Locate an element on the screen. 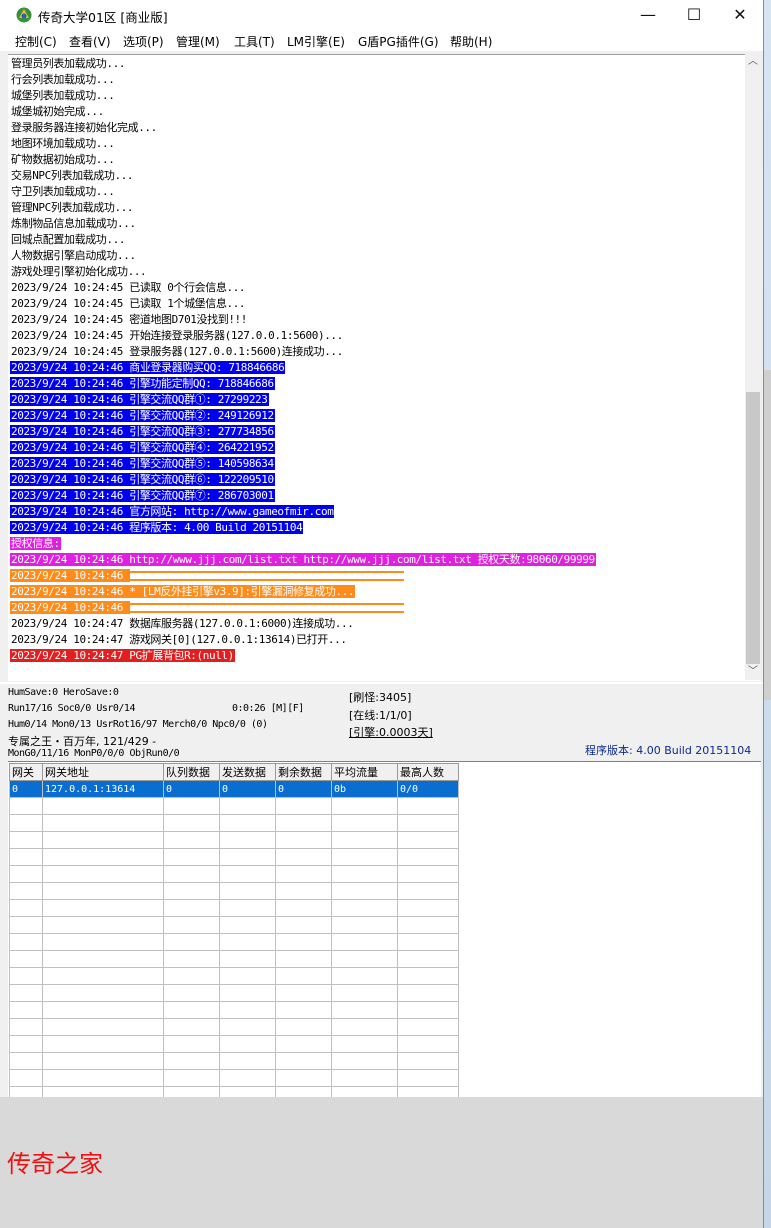 This screenshot has width=771, height=1228. log-line: 2023/9/24 10:24:46 商业登录器购买QQ: 718846686 is located at coordinates (376, 368).